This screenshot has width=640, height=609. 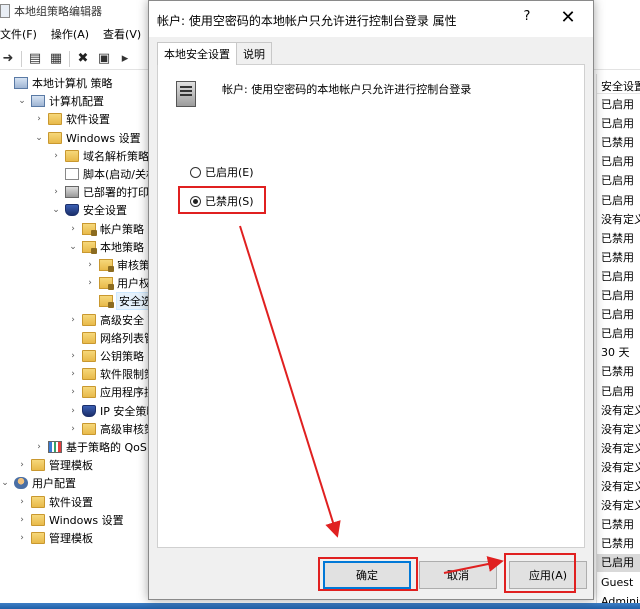 I want to click on up-folder-icon: ▤, so click(x=35, y=59).